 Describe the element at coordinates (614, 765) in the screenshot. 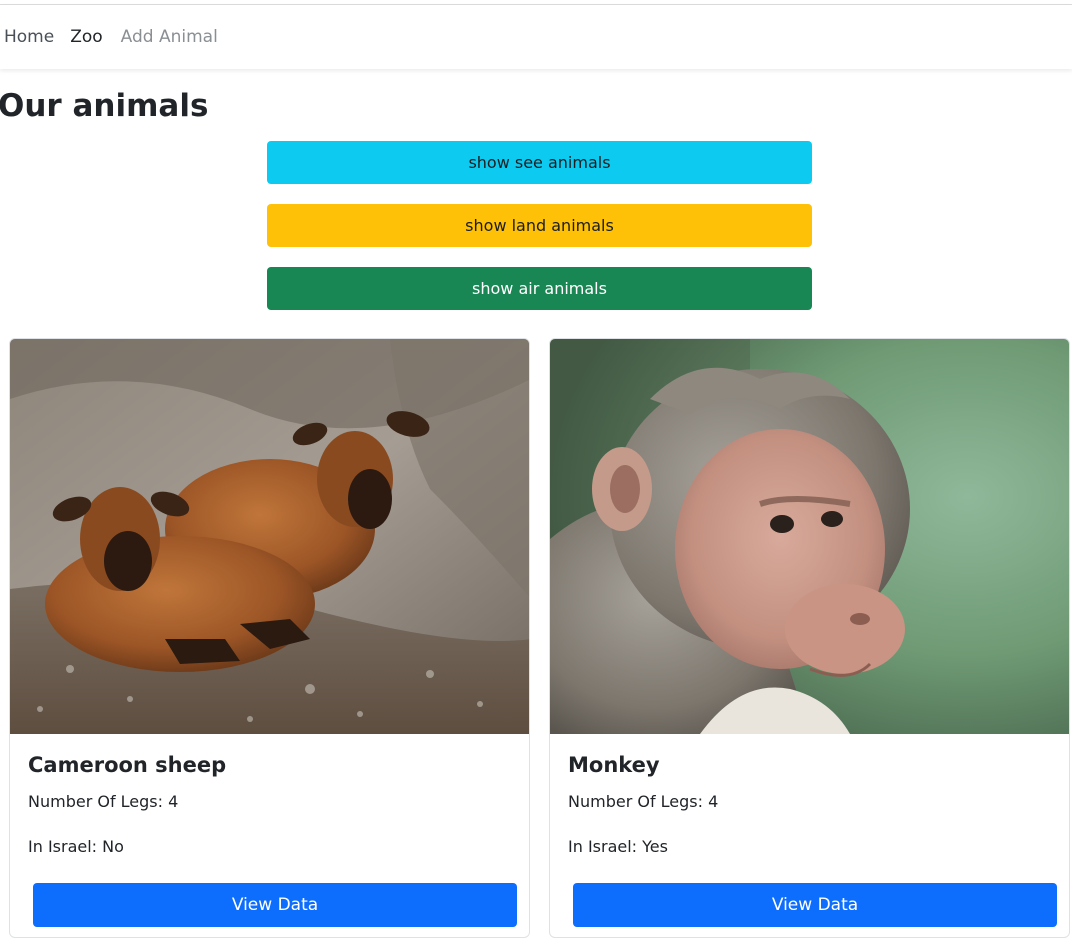

I see `animal-name: Monkey` at that location.